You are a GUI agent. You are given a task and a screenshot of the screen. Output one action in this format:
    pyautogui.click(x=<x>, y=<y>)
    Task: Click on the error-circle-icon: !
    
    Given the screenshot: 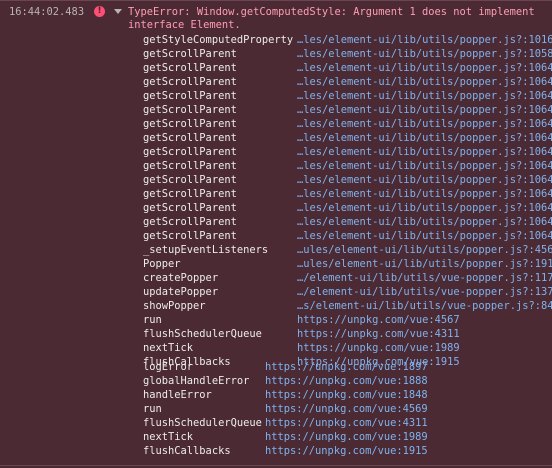 What is the action you would take?
    pyautogui.click(x=99, y=11)
    